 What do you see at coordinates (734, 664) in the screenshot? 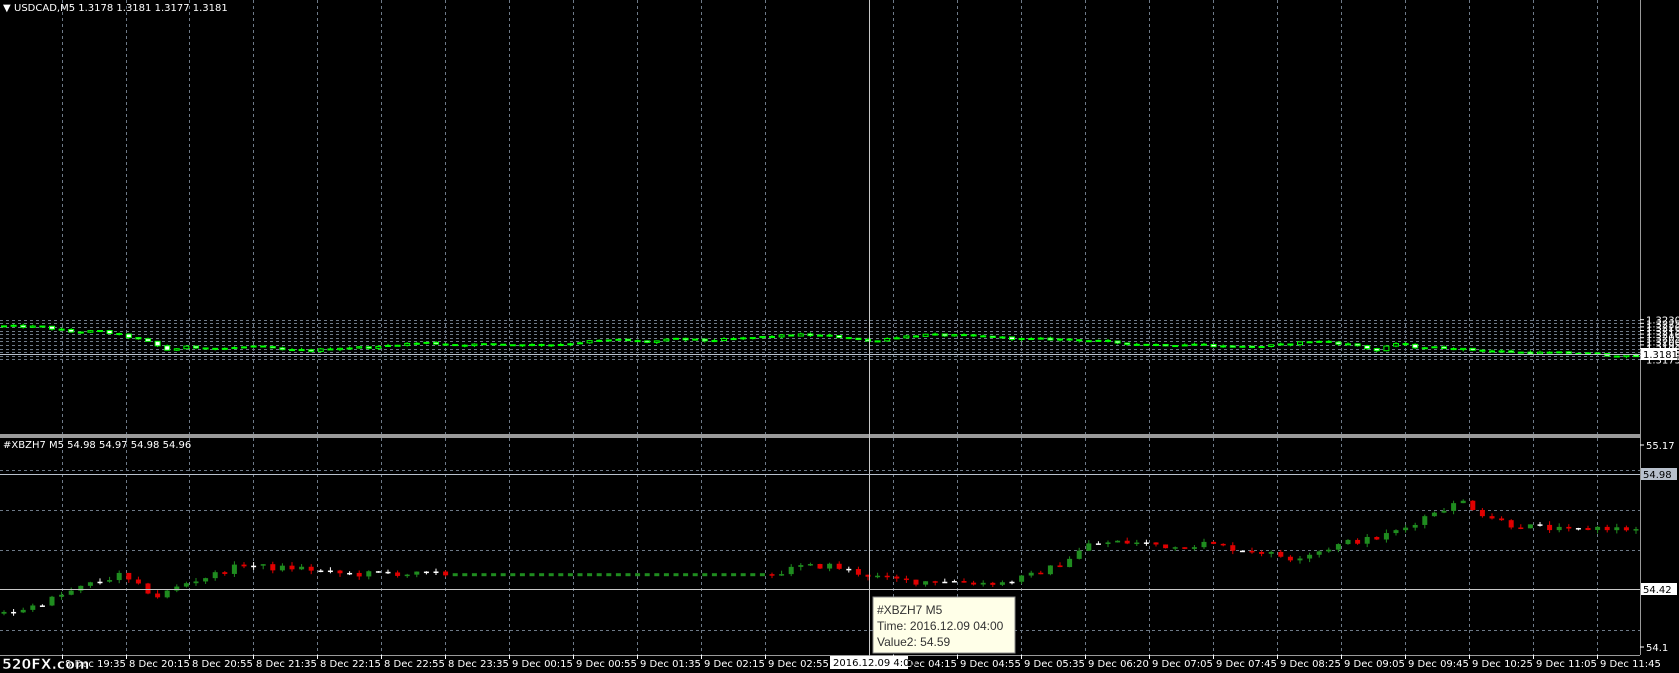
I see `time-tick-label: 9 Dec 02:15` at bounding box center [734, 664].